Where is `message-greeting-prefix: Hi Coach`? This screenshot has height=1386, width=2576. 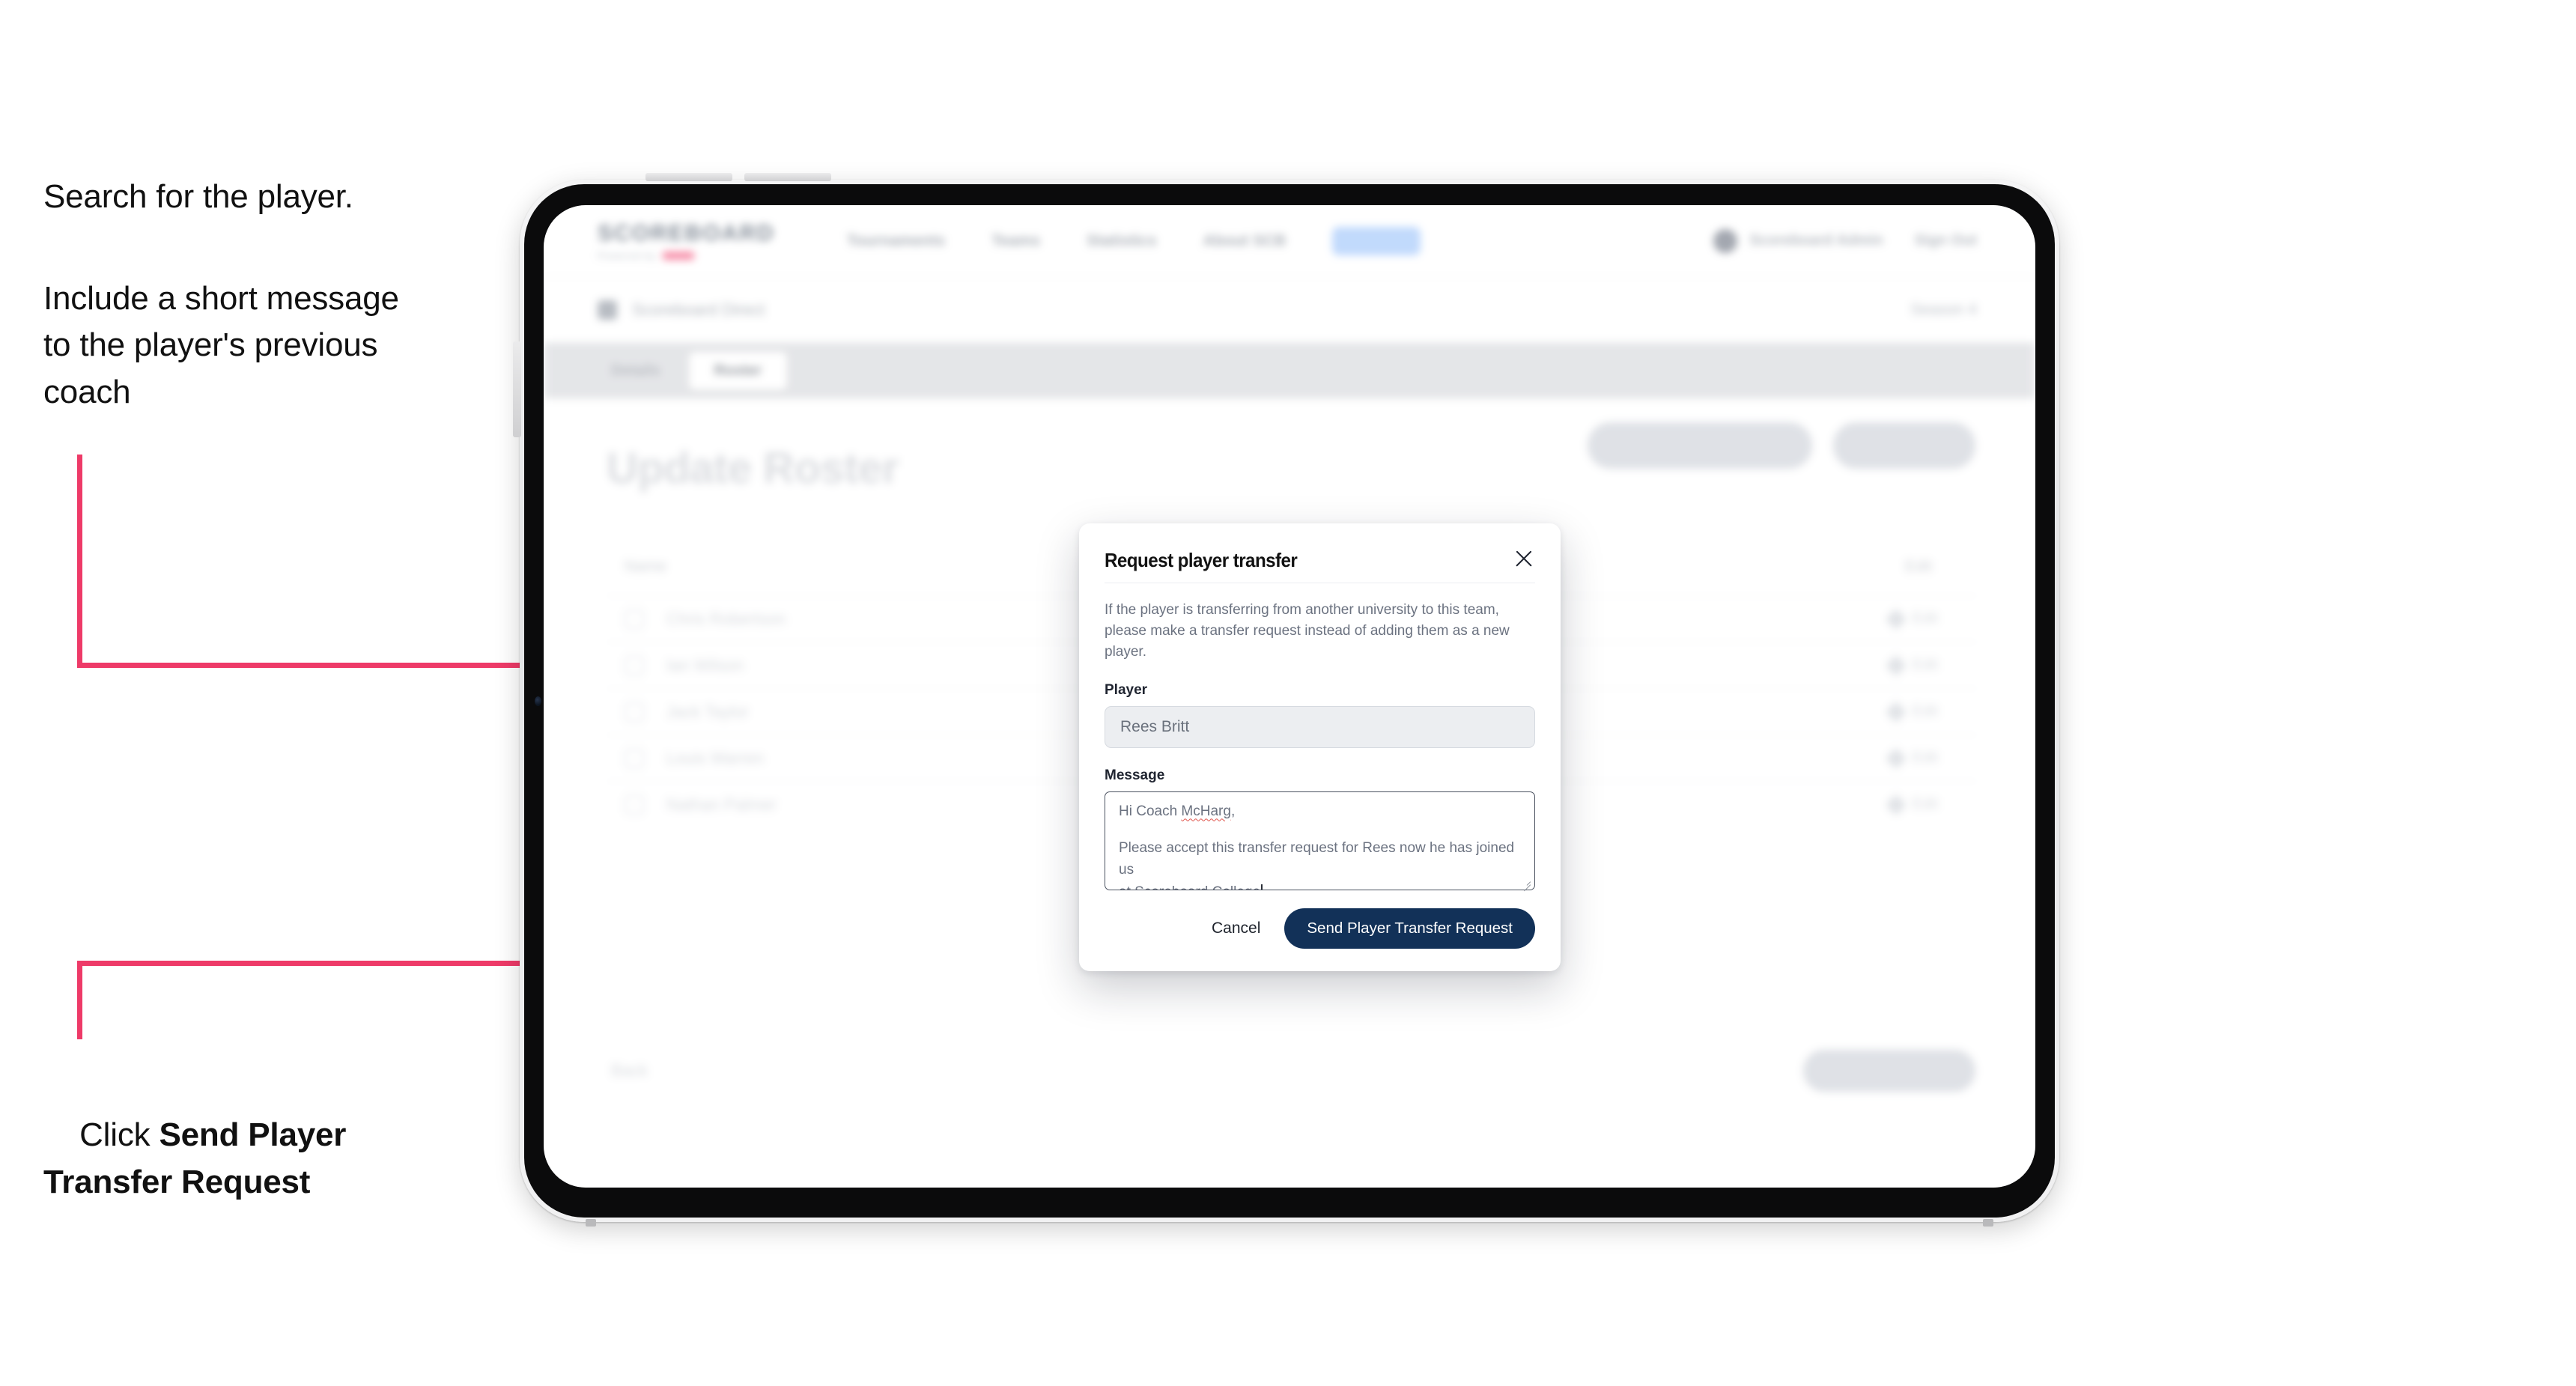 message-greeting-prefix: Hi Coach is located at coordinates (1150, 812).